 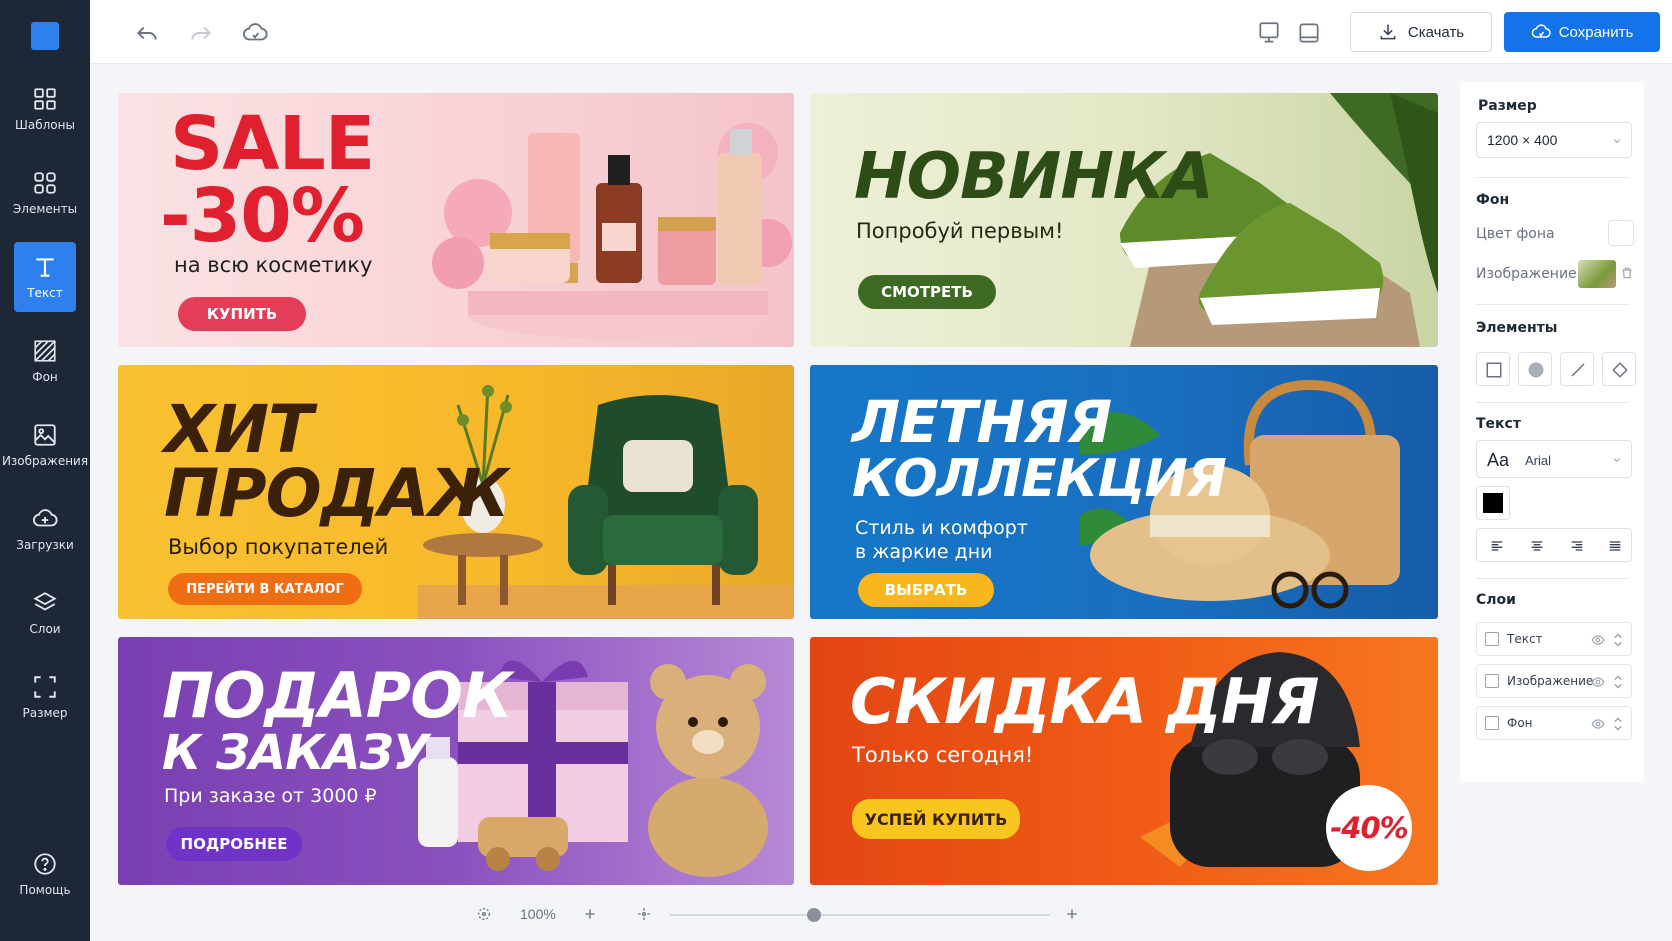 I want to click on banner-deal-badge-text: -40%, so click(x=1369, y=828).